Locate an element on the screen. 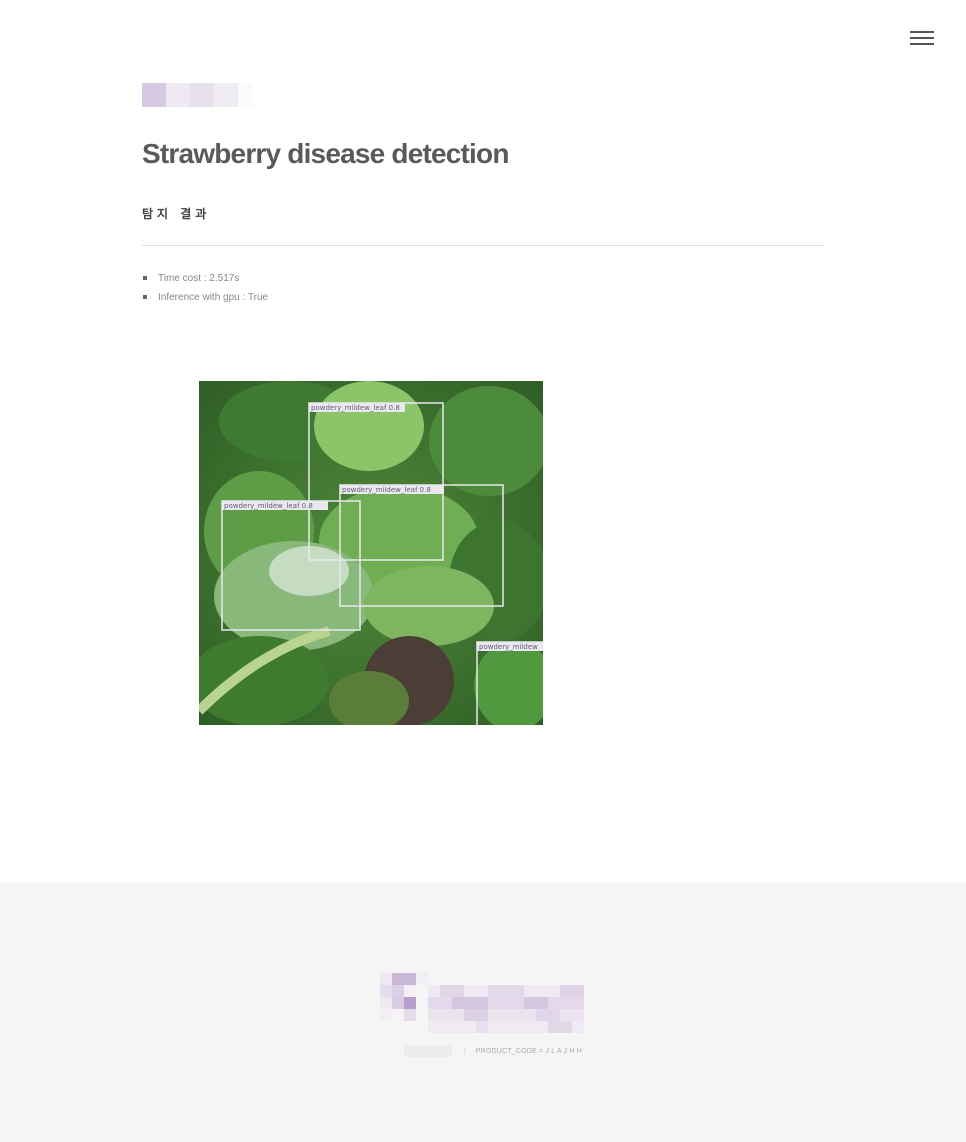 This screenshot has height=1142, width=966. list-item: Time cost : 2.517s is located at coordinates (205, 278).